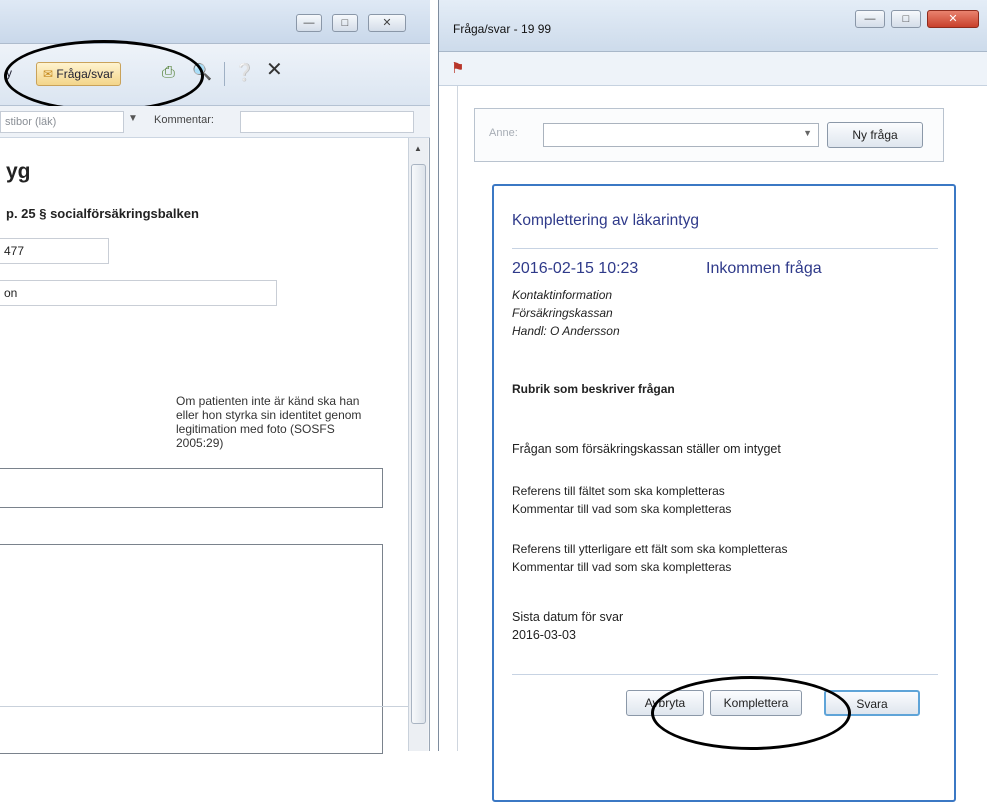 This screenshot has width=987, height=802. Describe the element at coordinates (622, 567) in the screenshot. I see `comment-2: Kommentar till vad som ska kompletteras` at that location.